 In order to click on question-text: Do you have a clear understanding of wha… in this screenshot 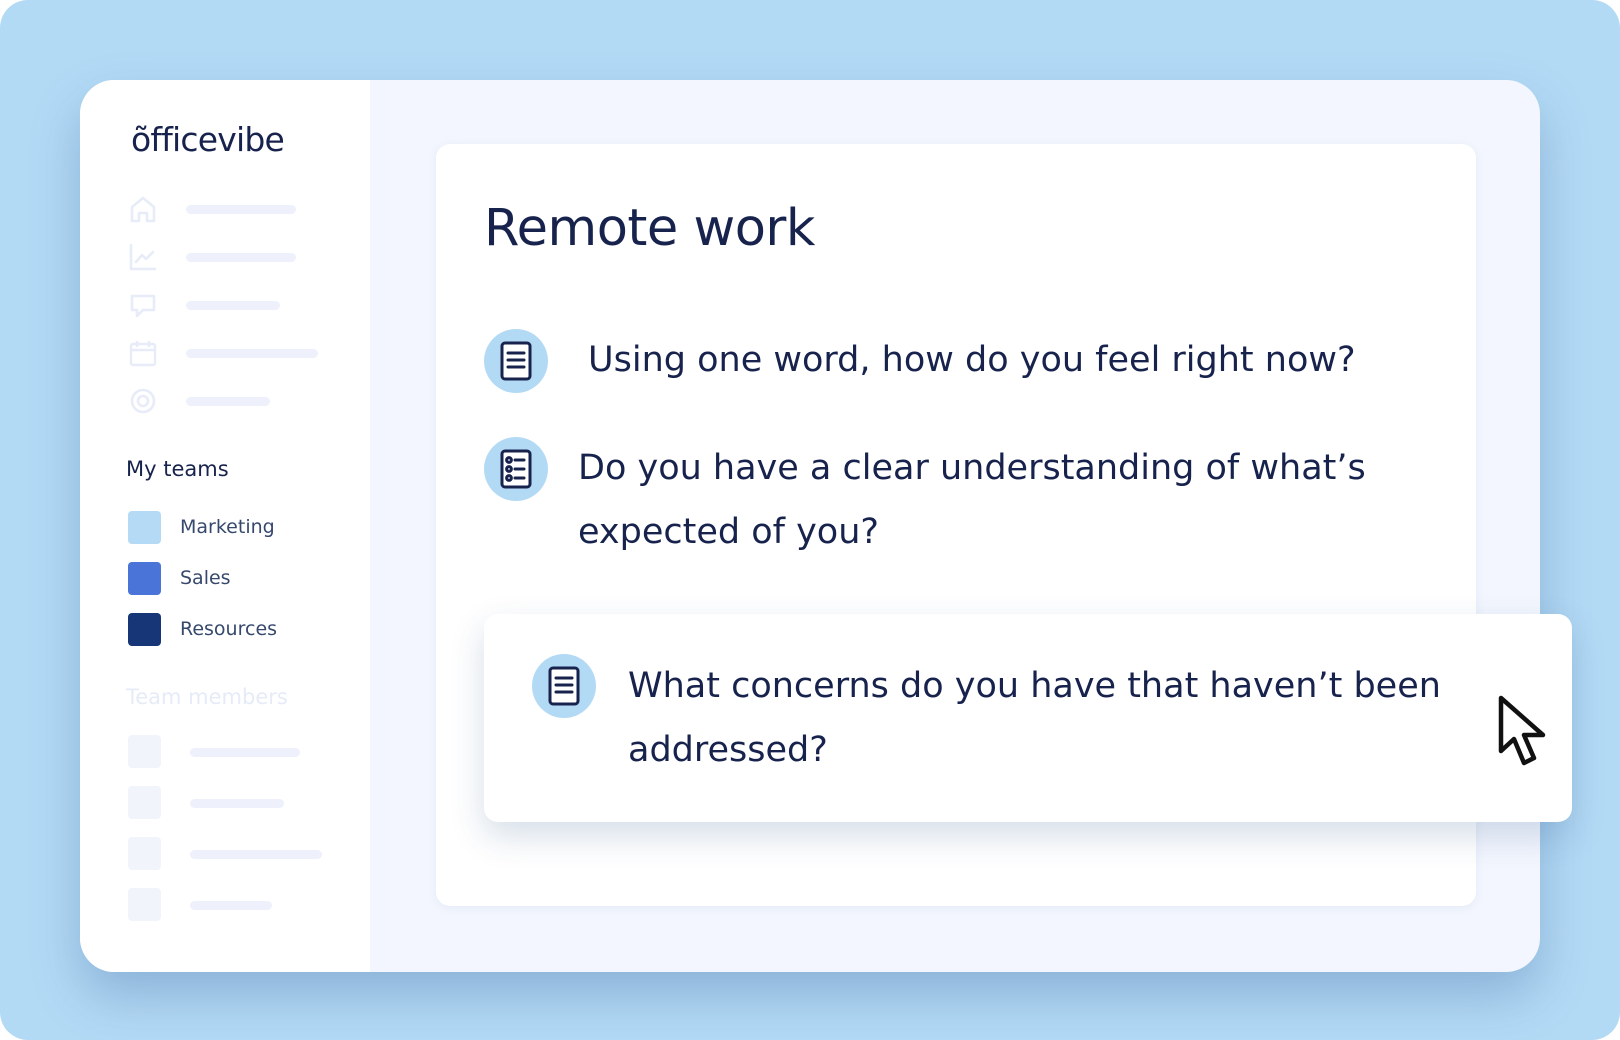, I will do `click(972, 500)`.